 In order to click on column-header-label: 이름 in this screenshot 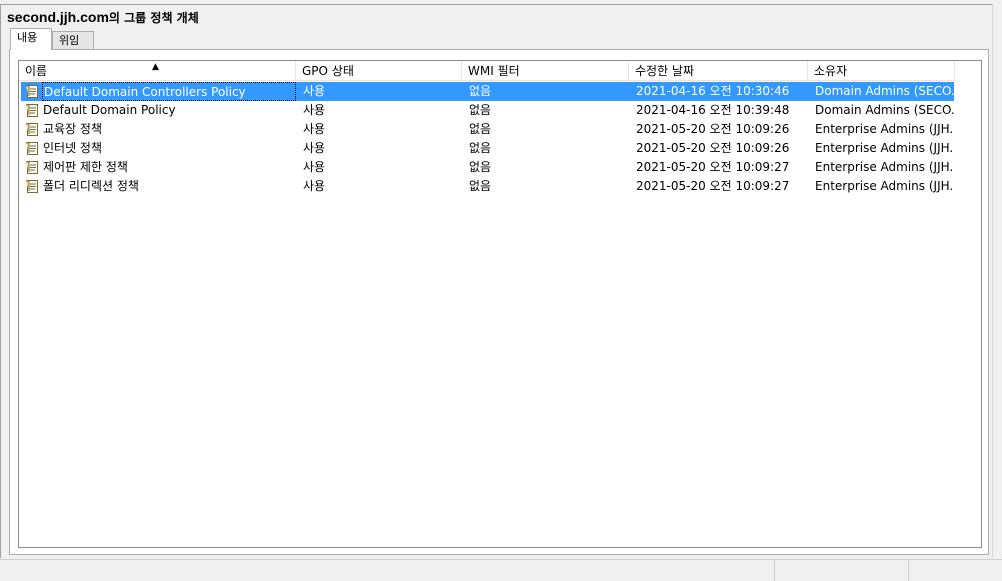, I will do `click(36, 71)`.